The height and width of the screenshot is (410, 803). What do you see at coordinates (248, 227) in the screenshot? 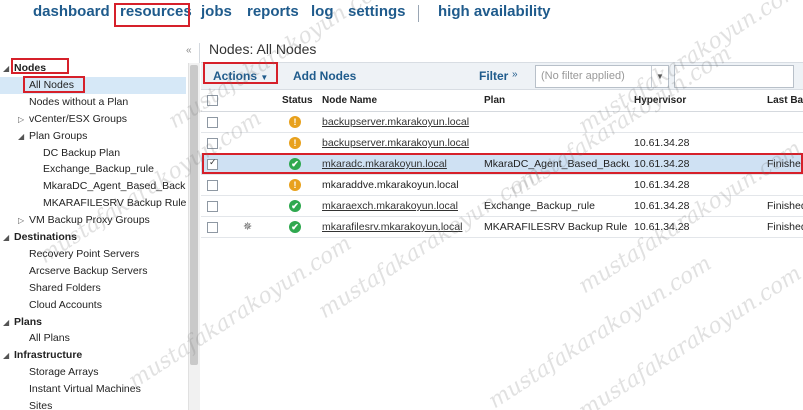
I see `loading-spinner-icon: ✵` at bounding box center [248, 227].